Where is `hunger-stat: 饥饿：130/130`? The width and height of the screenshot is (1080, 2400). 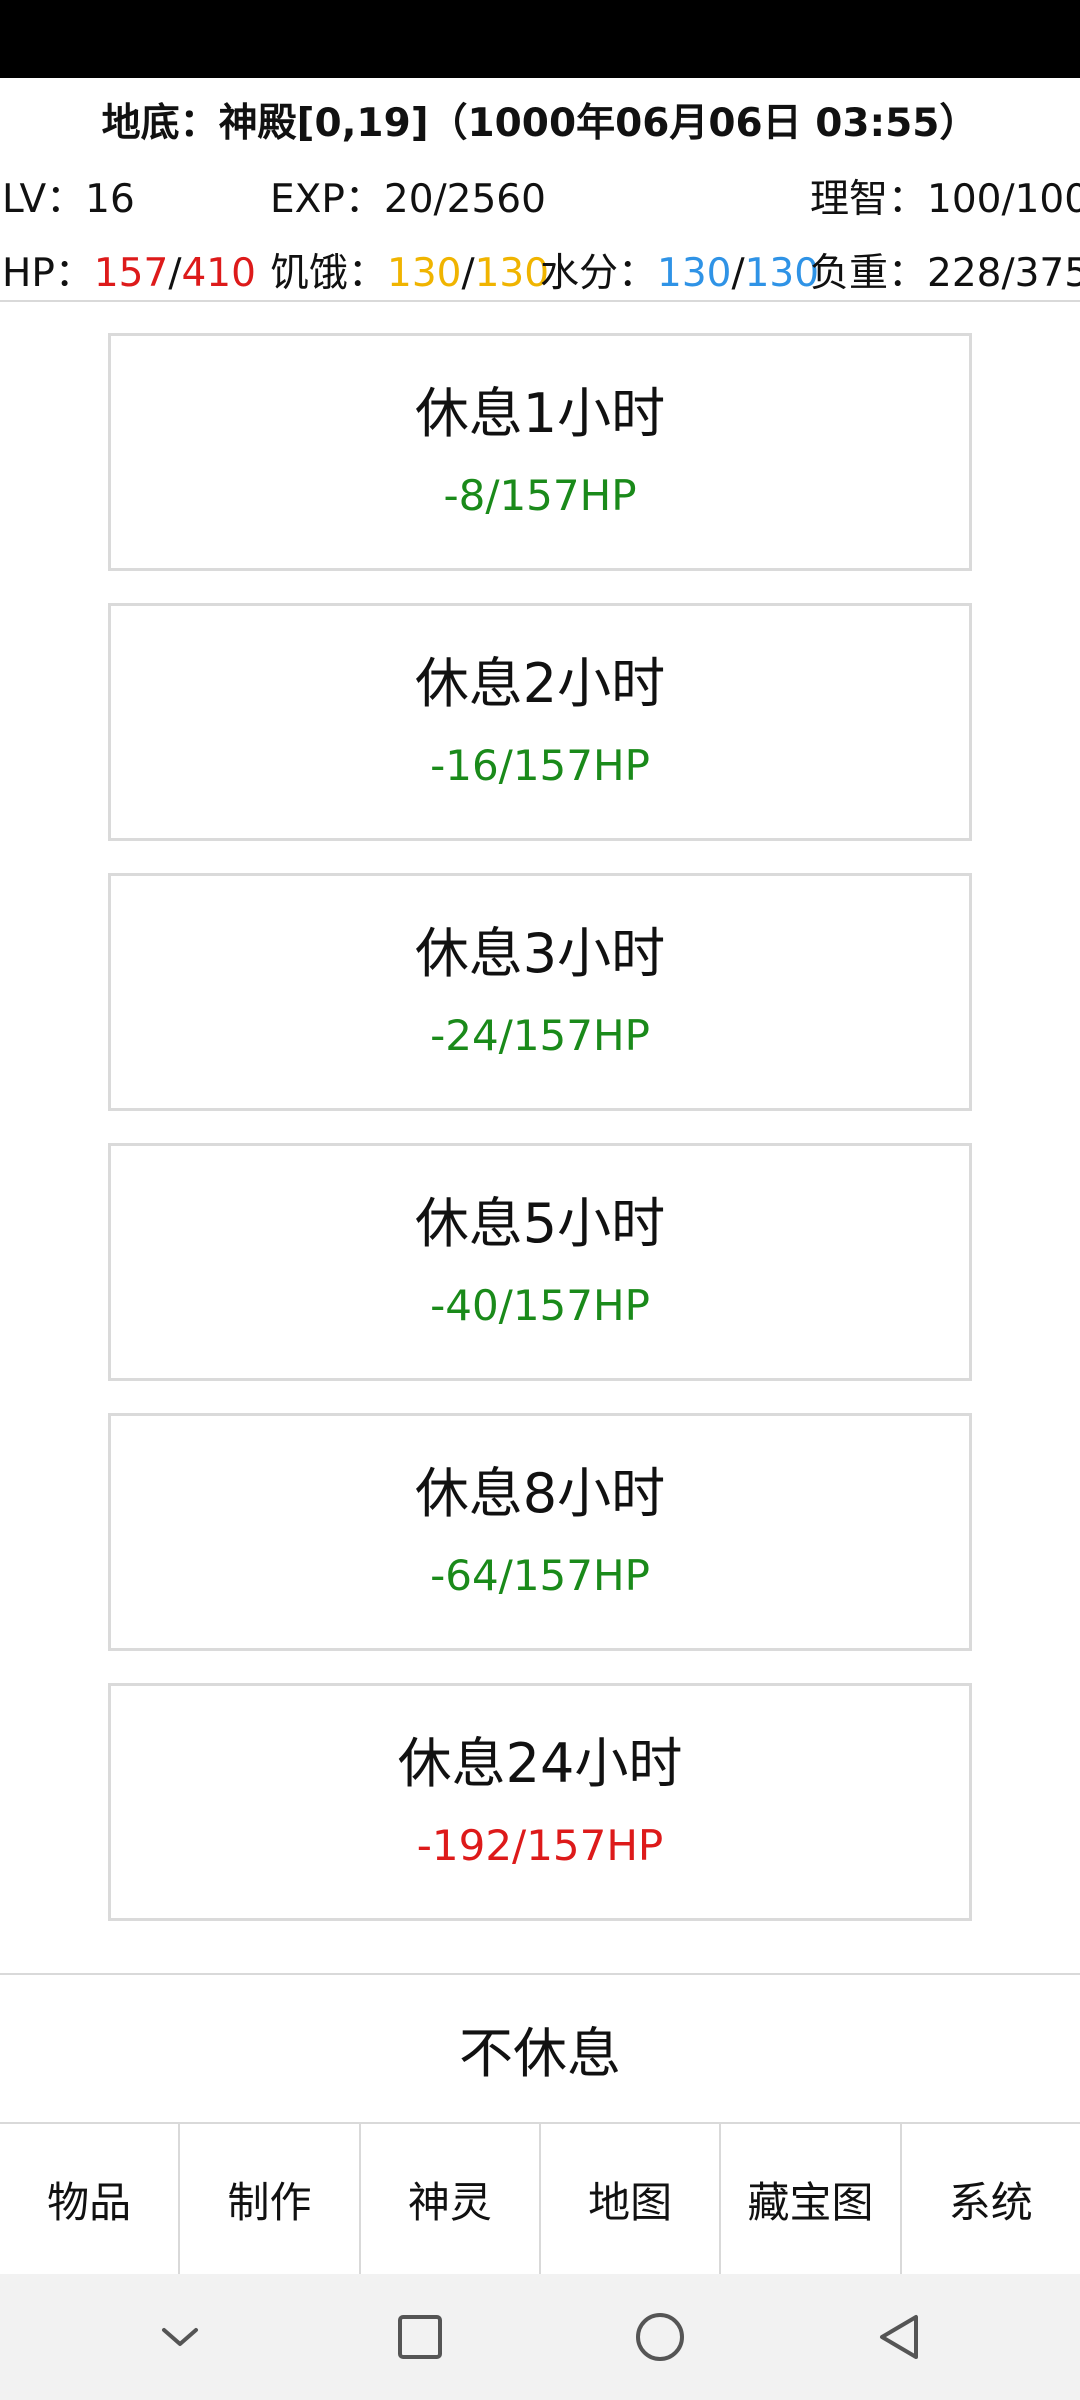 hunger-stat: 饥饿：130/130 is located at coordinates (409, 270).